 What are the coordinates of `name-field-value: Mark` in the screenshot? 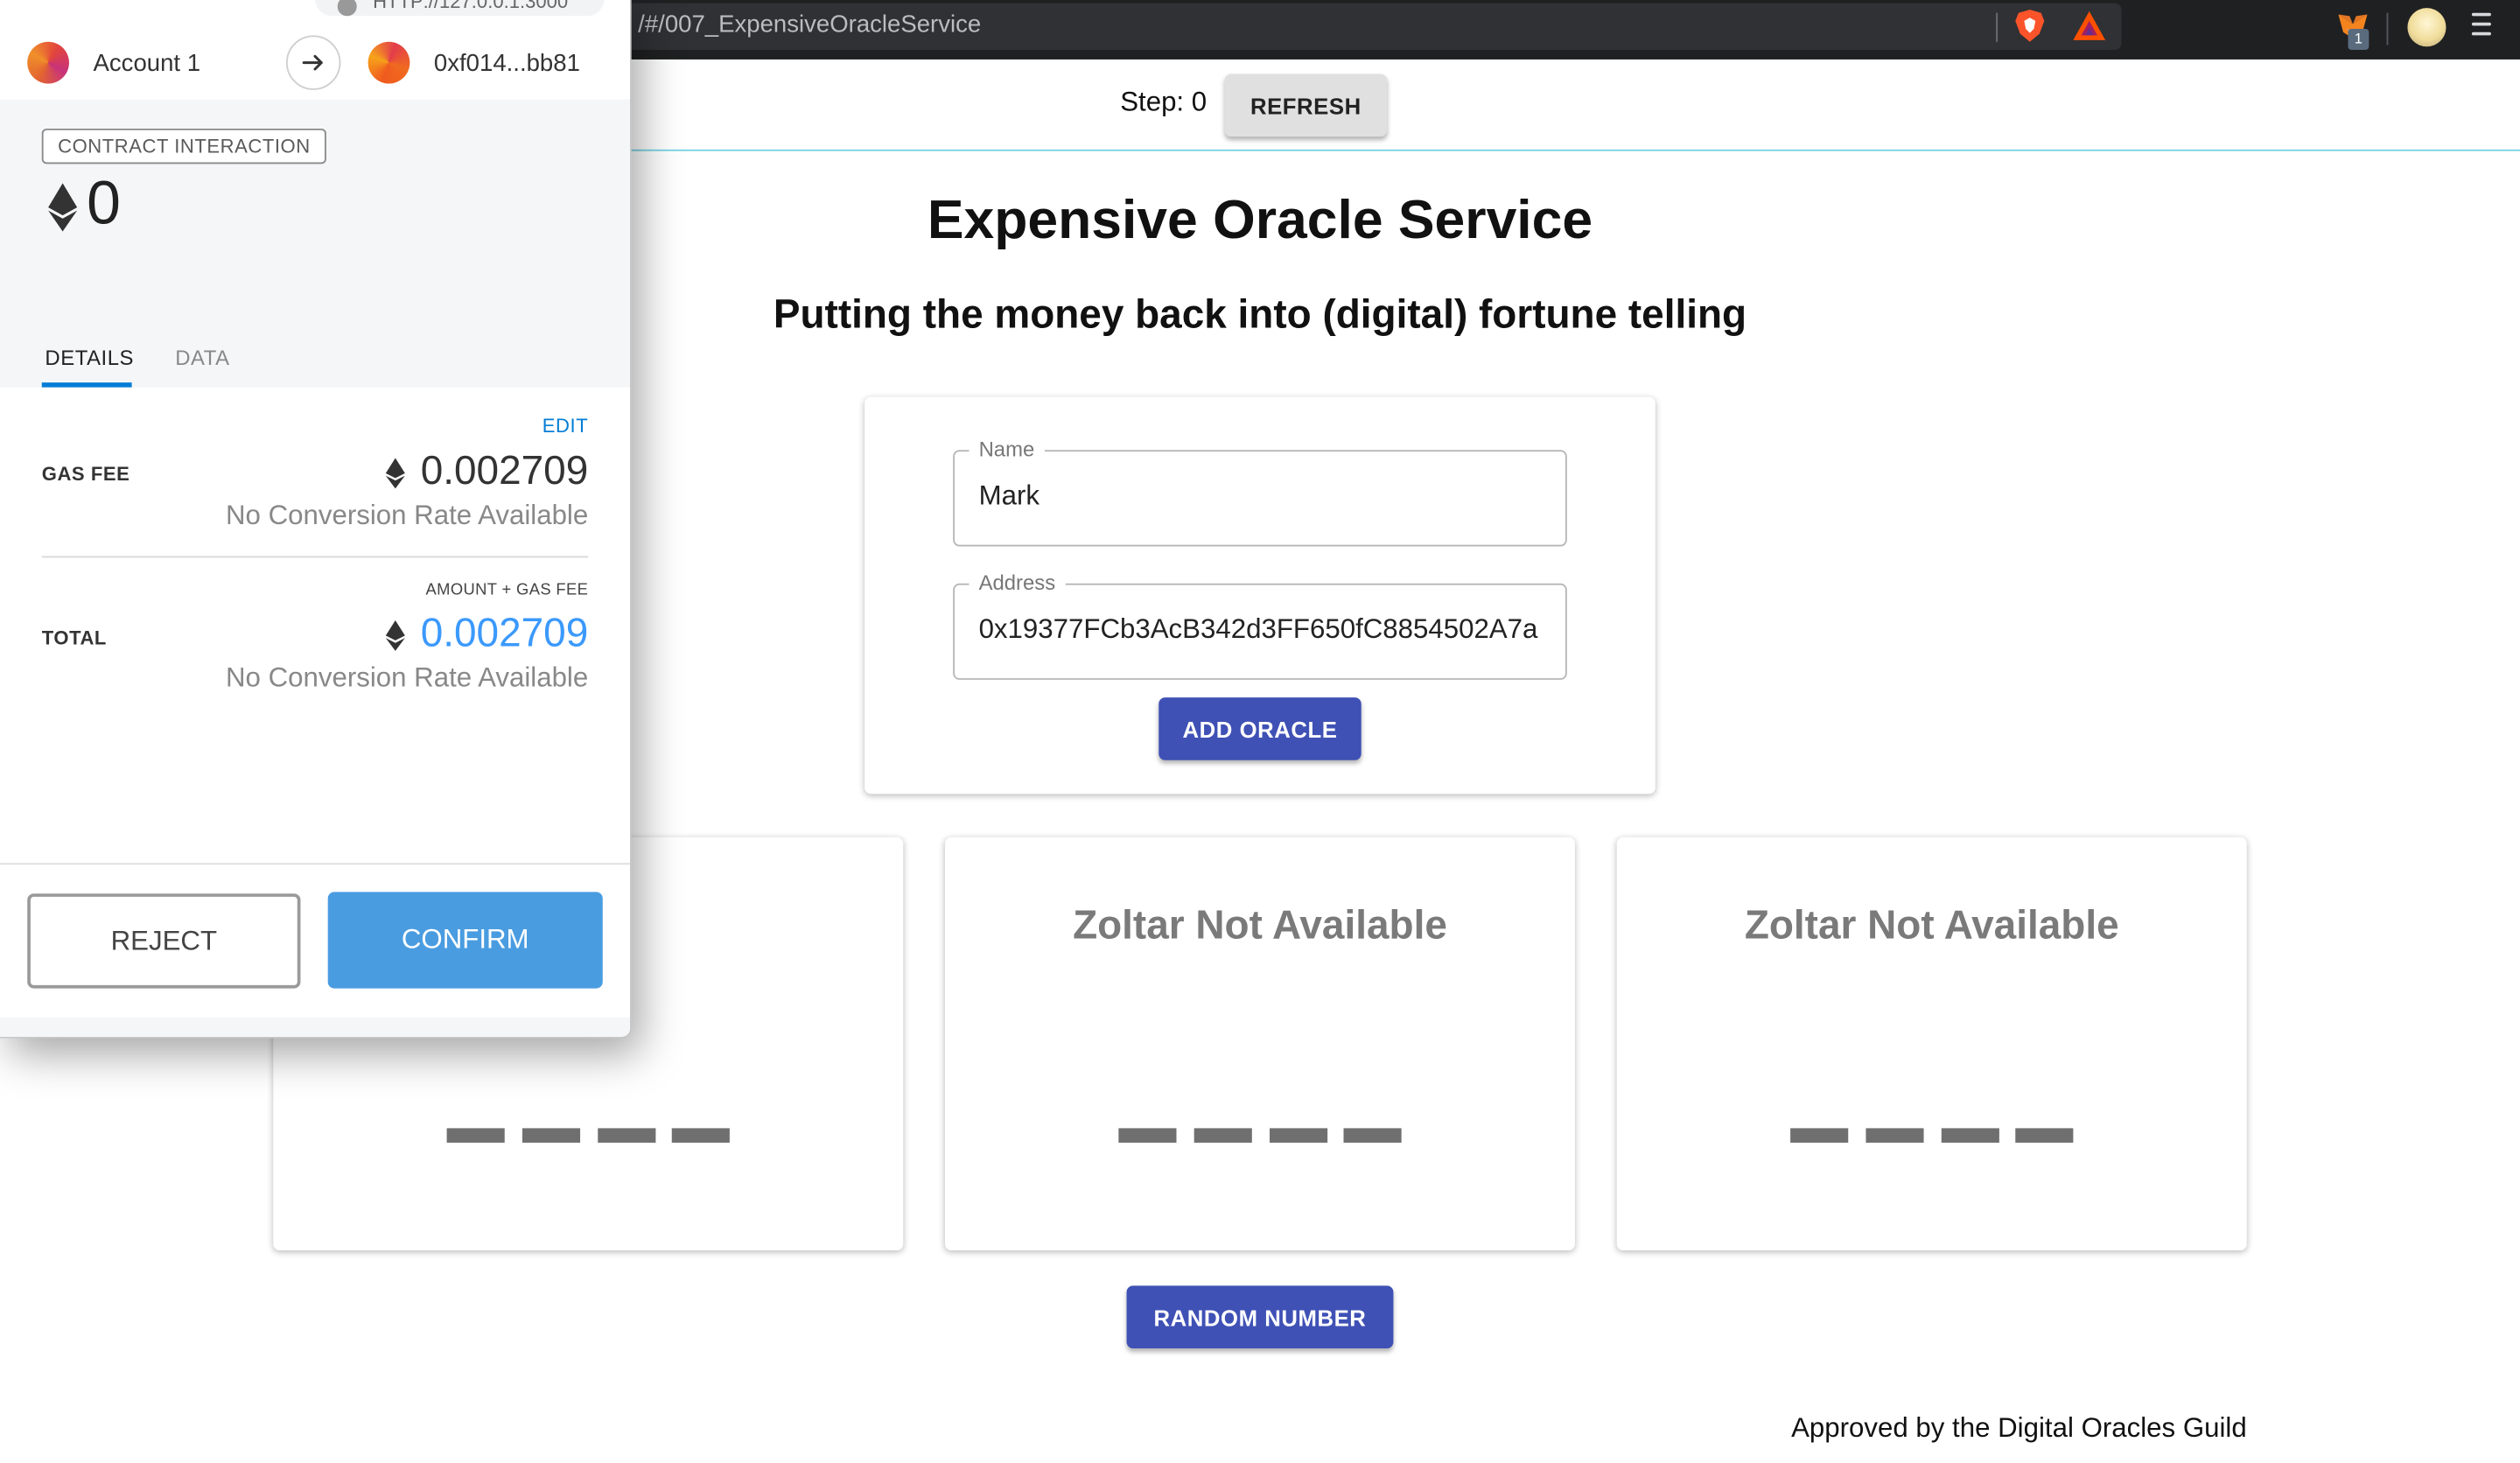 It's located at (1009, 496).